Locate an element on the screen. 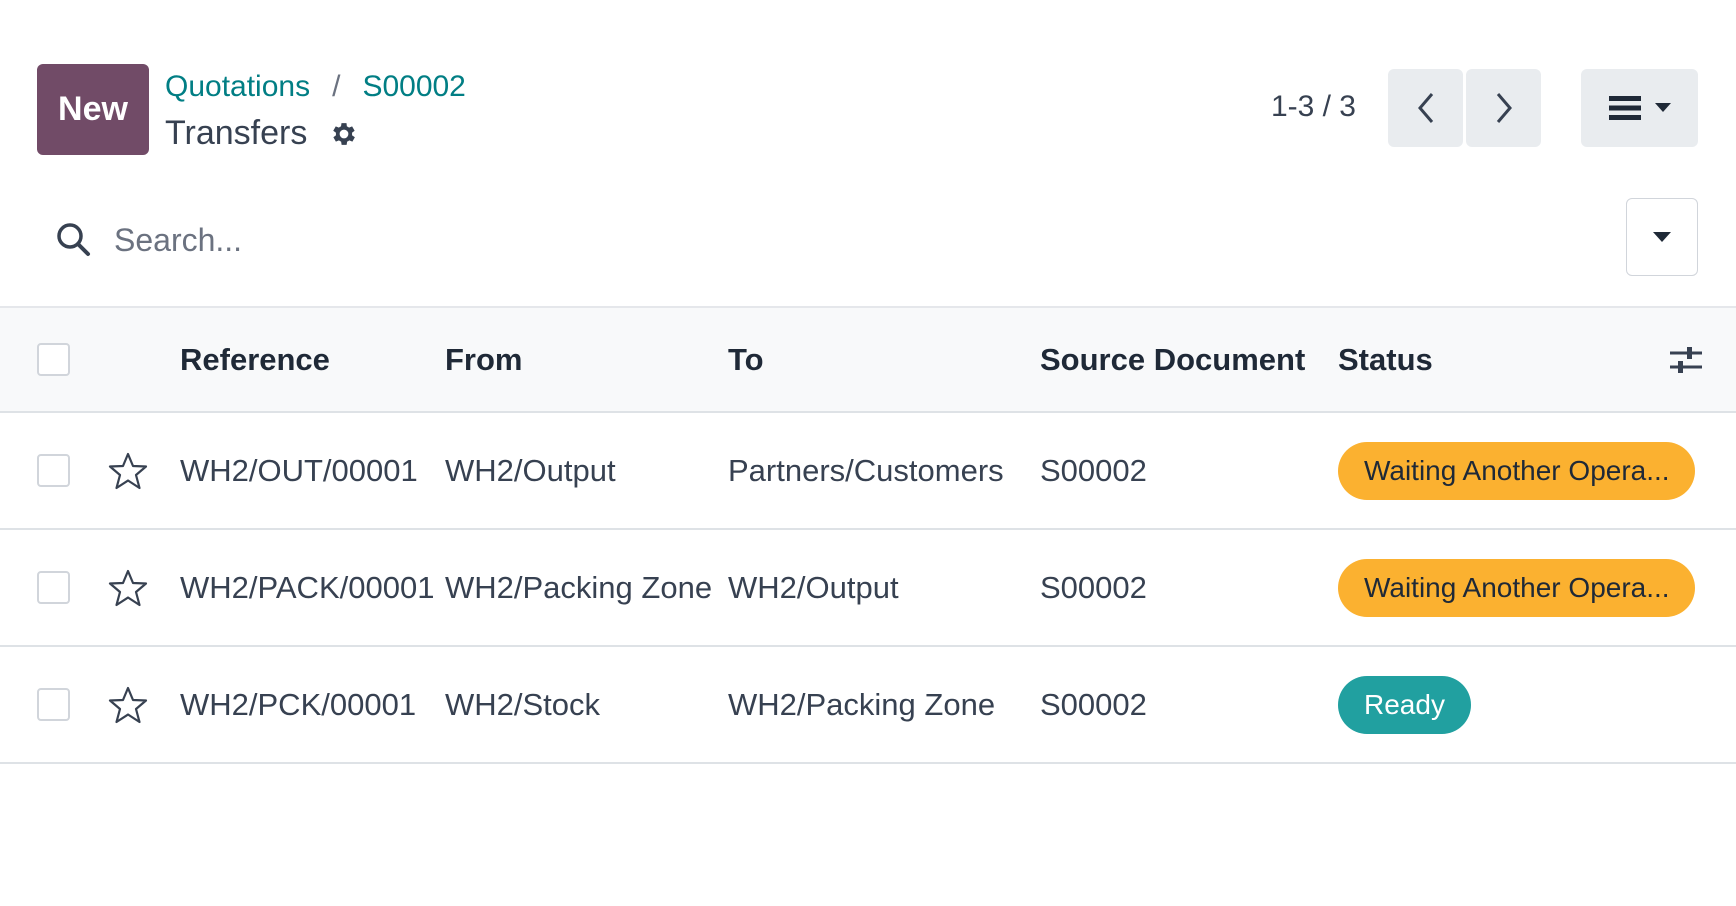  table-header-row: Reference From To Source Document Status is located at coordinates (868, 359).